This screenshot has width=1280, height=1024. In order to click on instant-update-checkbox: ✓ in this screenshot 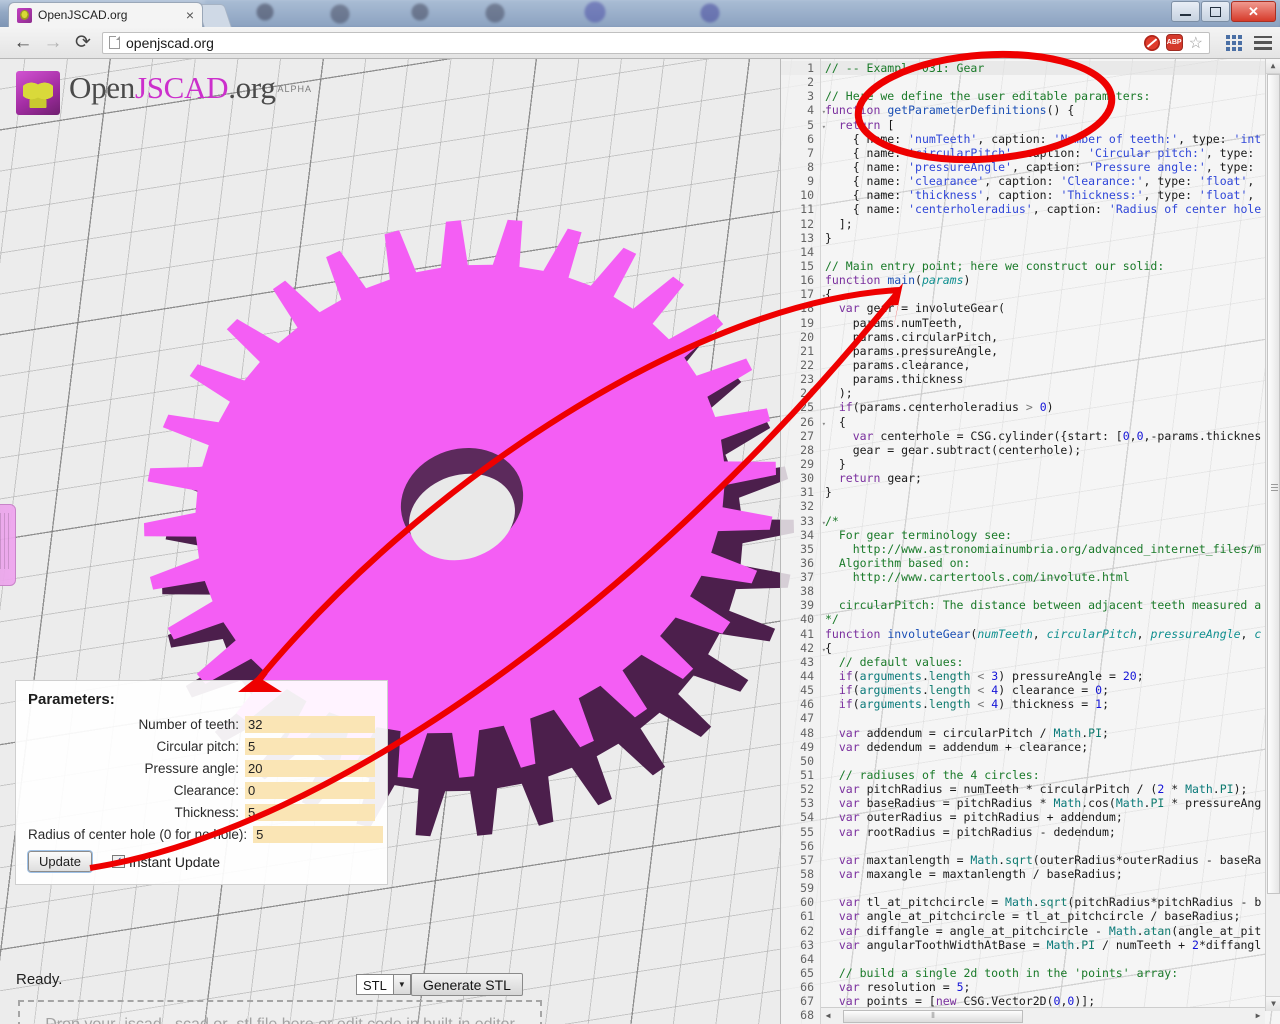, I will do `click(118, 861)`.